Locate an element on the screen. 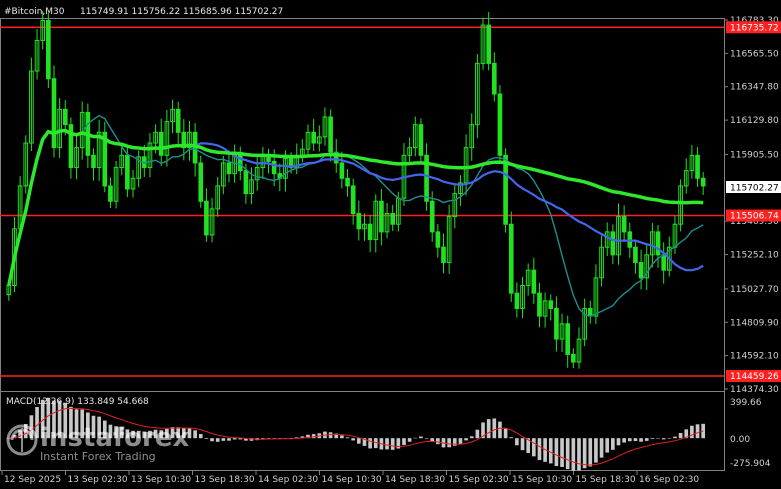 Image resolution: width=781 pixels, height=489 pixels. chart-header-symbol: #Bitcoin,M30 is located at coordinates (34, 12).